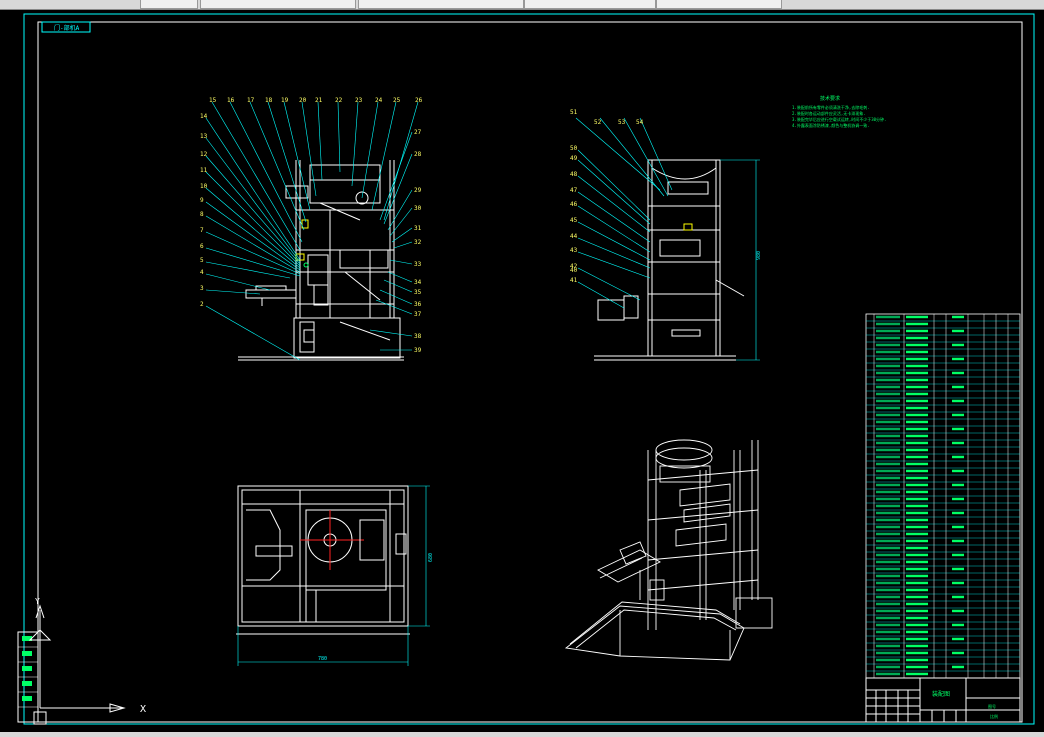 This screenshot has width=1044, height=737. What do you see at coordinates (204, 170) in the screenshot?
I see `svg-text: 11` at bounding box center [204, 170].